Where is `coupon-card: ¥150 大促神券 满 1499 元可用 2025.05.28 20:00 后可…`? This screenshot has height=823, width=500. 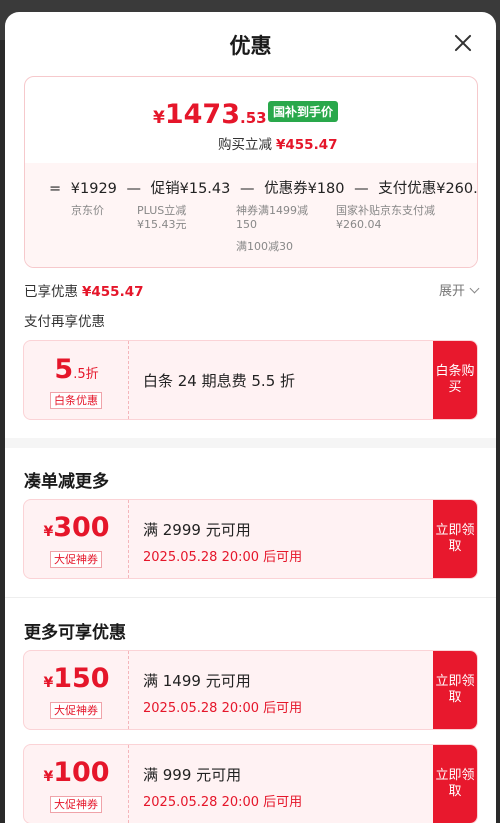 coupon-card: ¥150 大促神券 满 1499 元可用 2025.05.28 20:00 后可… is located at coordinates (250, 690).